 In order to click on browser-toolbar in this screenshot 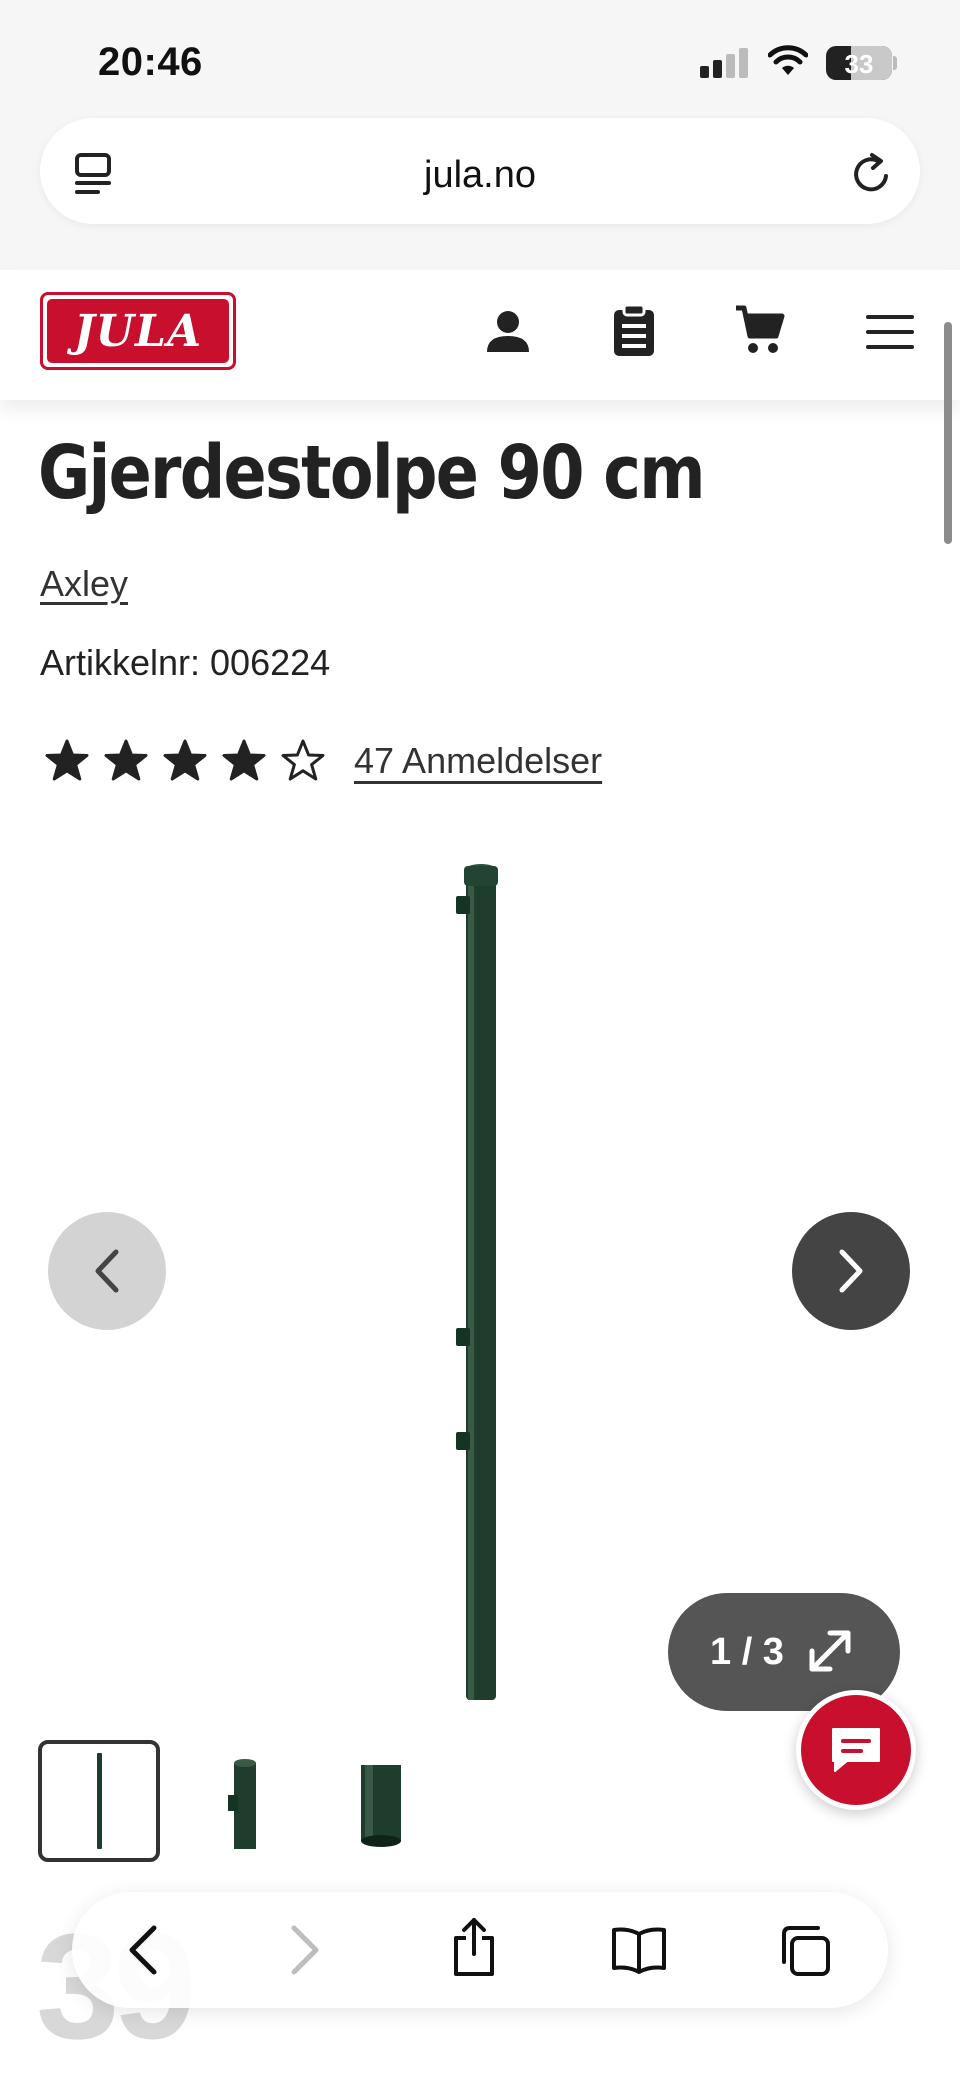, I will do `click(480, 1950)`.